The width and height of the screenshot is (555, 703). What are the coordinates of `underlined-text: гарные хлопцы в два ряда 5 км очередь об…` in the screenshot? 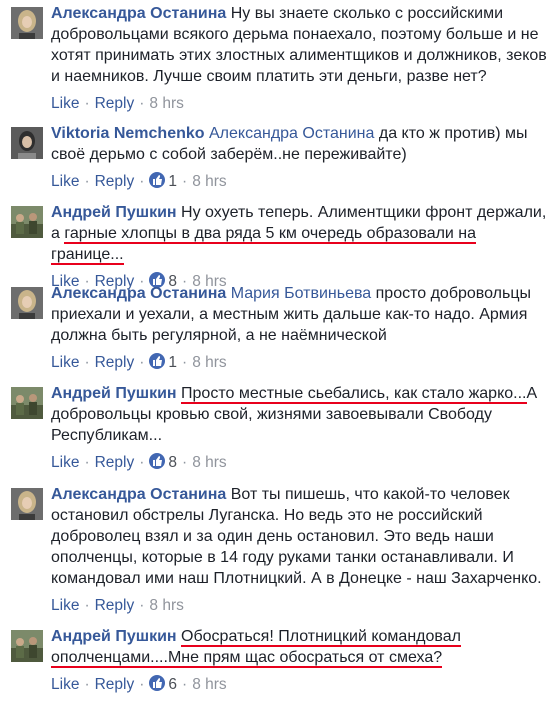 It's located at (264, 245).